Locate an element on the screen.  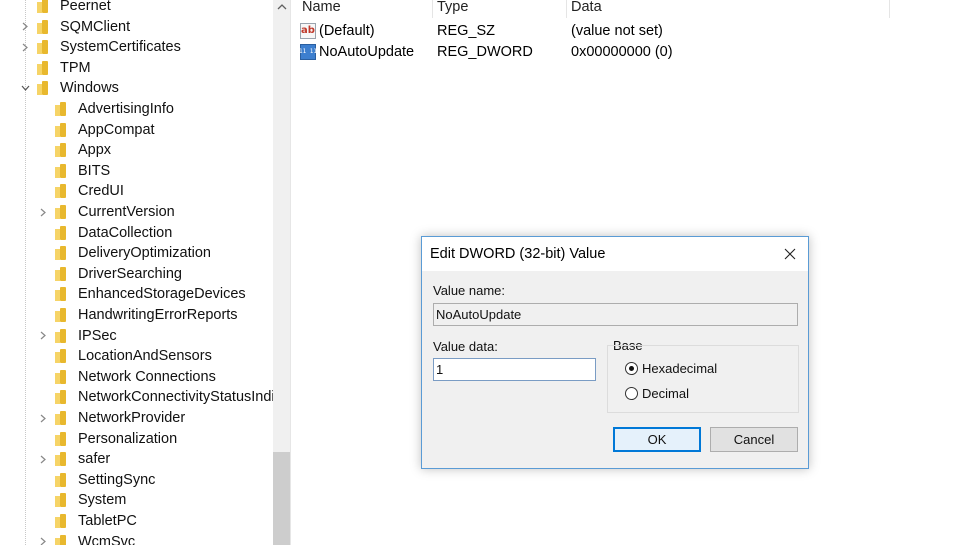
tree-item-label: EnhancedStorageDevices is located at coordinates (162, 294).